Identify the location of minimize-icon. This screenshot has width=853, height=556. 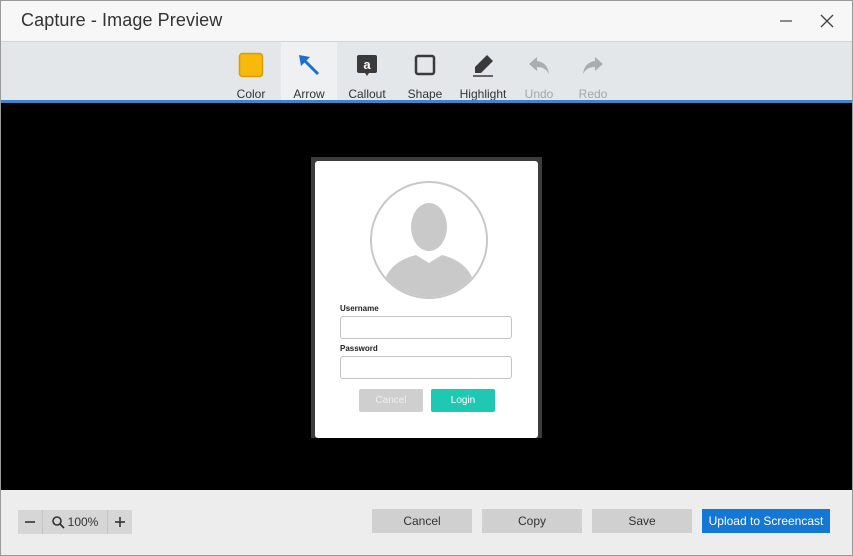
(786, 21).